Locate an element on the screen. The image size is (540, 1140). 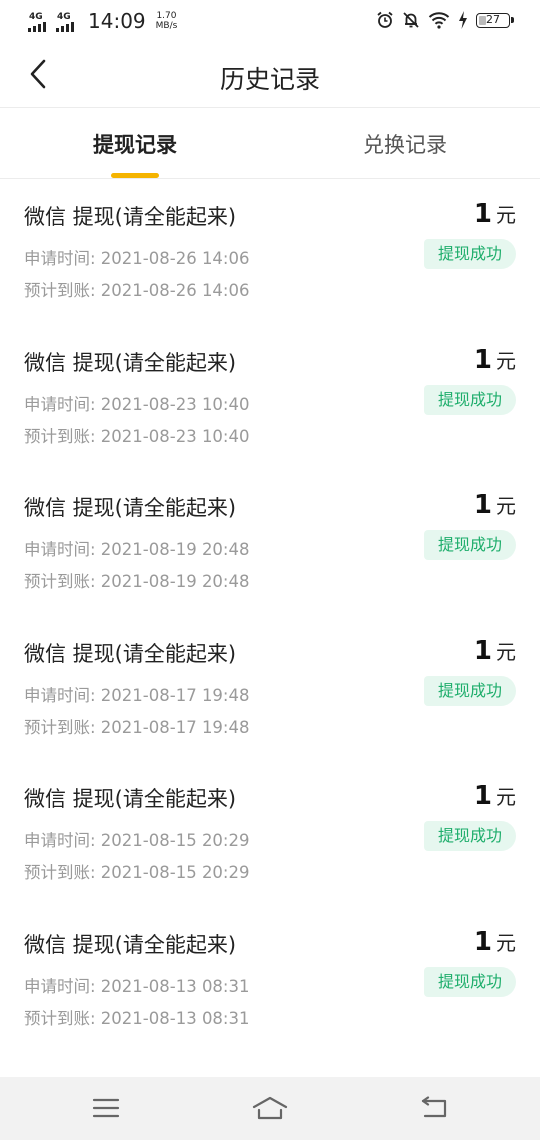
apply-time: 申请时间: 2021-08-15 20:29 is located at coordinates (137, 841).